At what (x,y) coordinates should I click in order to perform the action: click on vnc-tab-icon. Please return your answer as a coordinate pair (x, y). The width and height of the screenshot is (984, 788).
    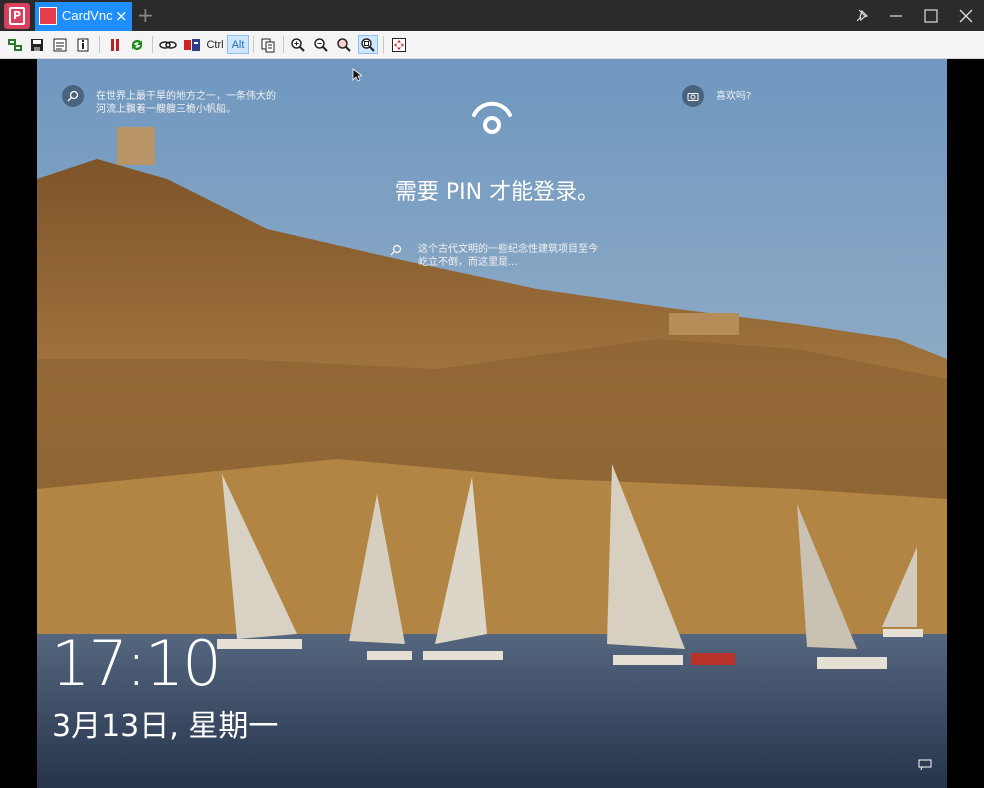
    Looking at the image, I should click on (48, 16).